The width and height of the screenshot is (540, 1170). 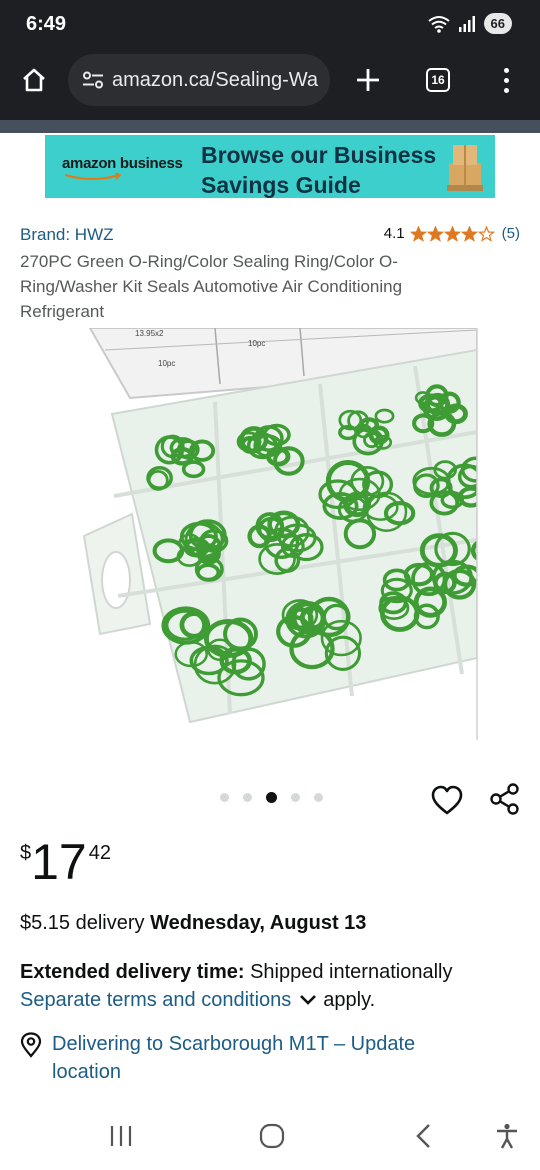 I want to click on home-nav-icon, so click(x=272, y=1136).